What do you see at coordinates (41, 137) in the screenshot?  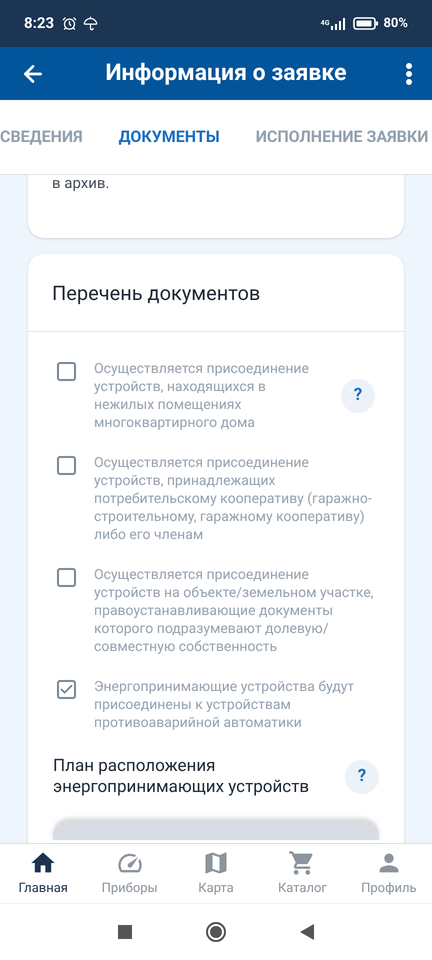 I see `tab: СВЕДЕНИЯ` at bounding box center [41, 137].